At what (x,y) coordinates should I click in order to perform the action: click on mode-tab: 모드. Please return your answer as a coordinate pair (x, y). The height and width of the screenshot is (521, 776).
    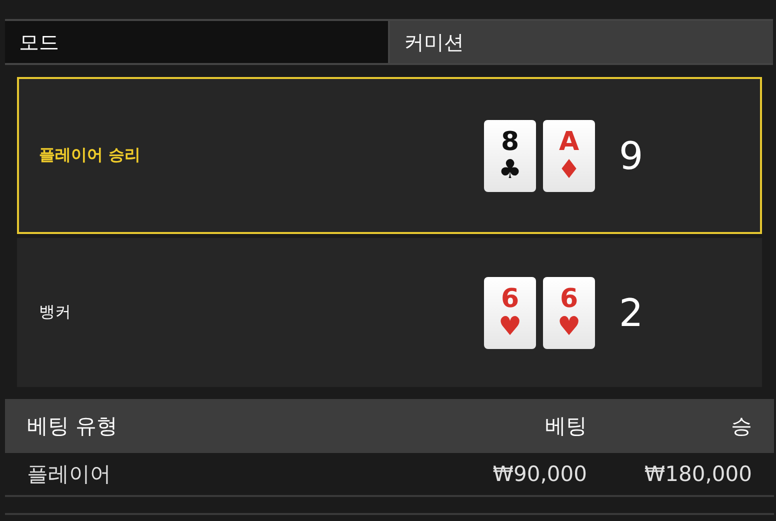
    Looking at the image, I should click on (197, 42).